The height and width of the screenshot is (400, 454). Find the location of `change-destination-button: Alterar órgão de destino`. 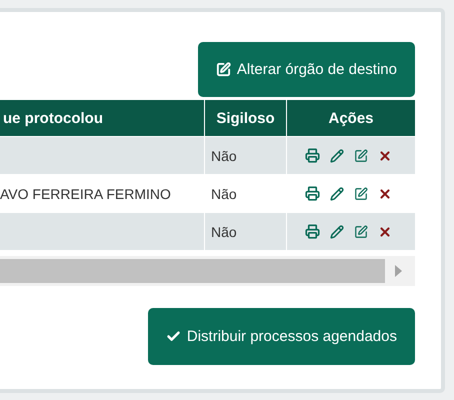

change-destination-button: Alterar órgão de destino is located at coordinates (306, 69).